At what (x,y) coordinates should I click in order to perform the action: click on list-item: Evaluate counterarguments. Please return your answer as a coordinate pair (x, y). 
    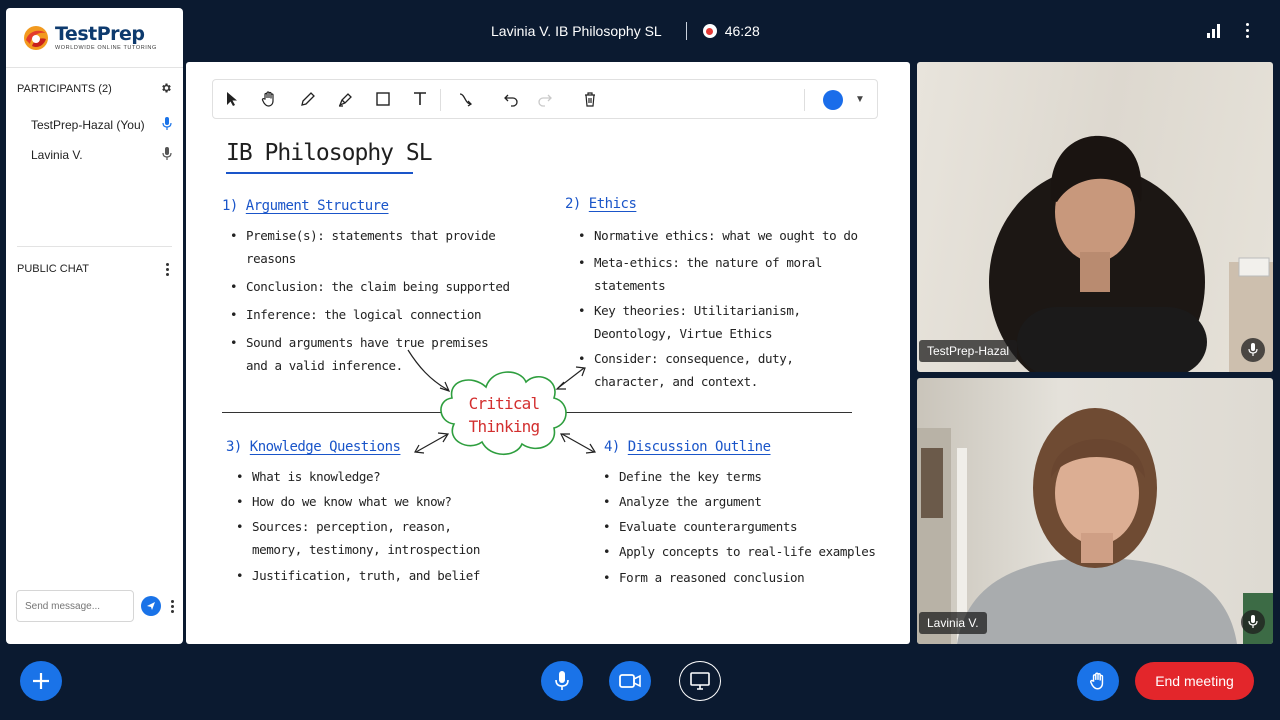
    Looking at the image, I should click on (744, 526).